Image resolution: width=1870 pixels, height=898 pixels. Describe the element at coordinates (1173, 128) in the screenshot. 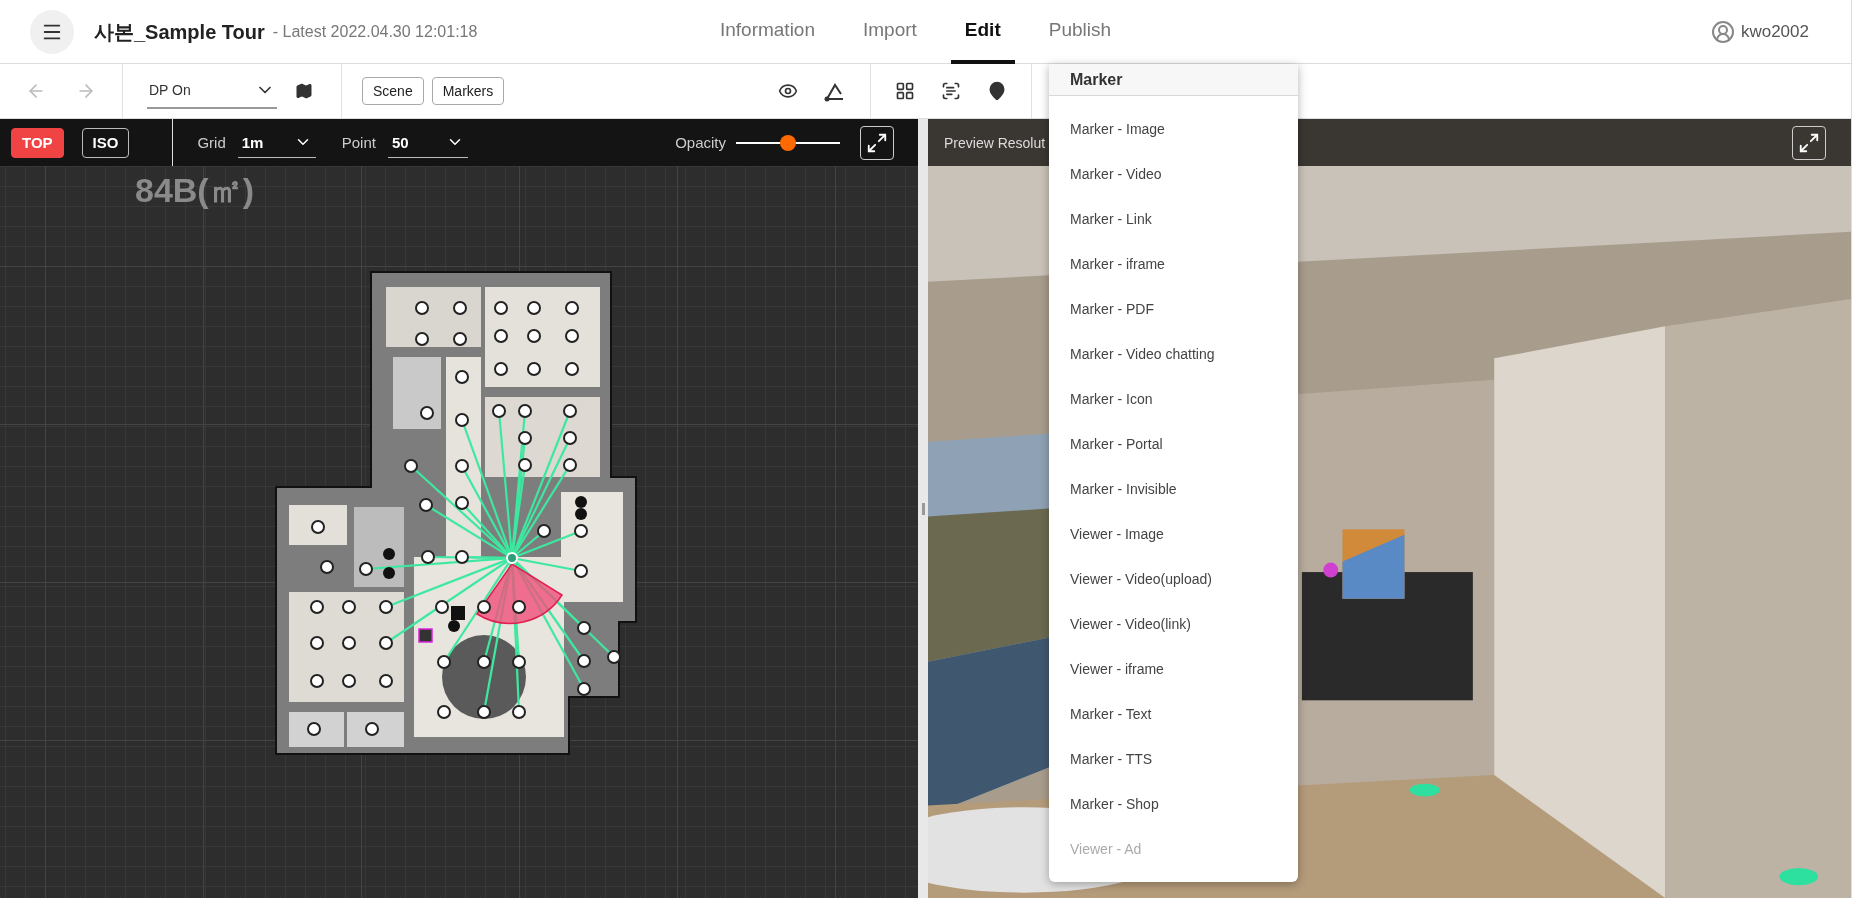

I see `dropdown-item: Marker - Image` at that location.